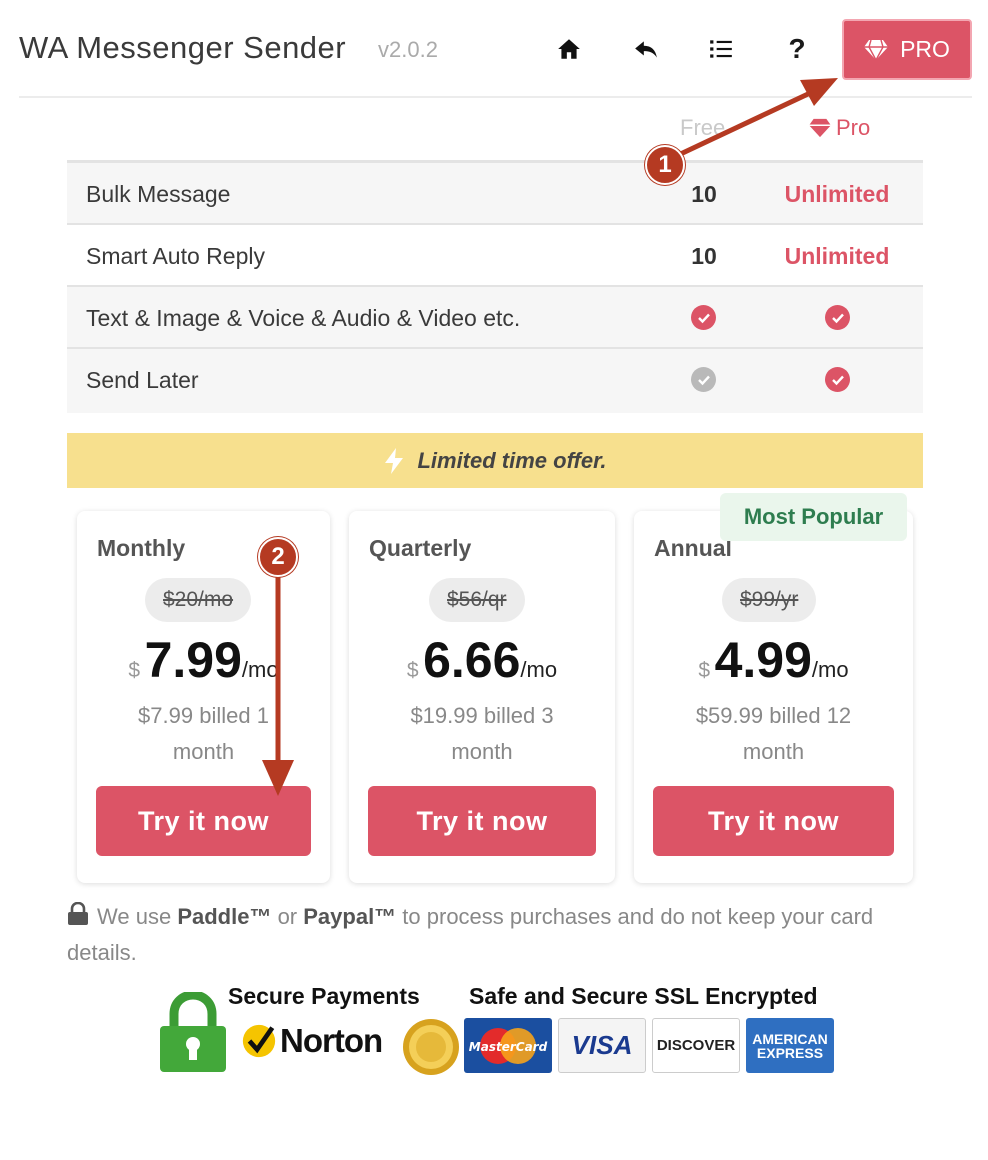  Describe the element at coordinates (797, 49) in the screenshot. I see `help-icon: ?` at that location.